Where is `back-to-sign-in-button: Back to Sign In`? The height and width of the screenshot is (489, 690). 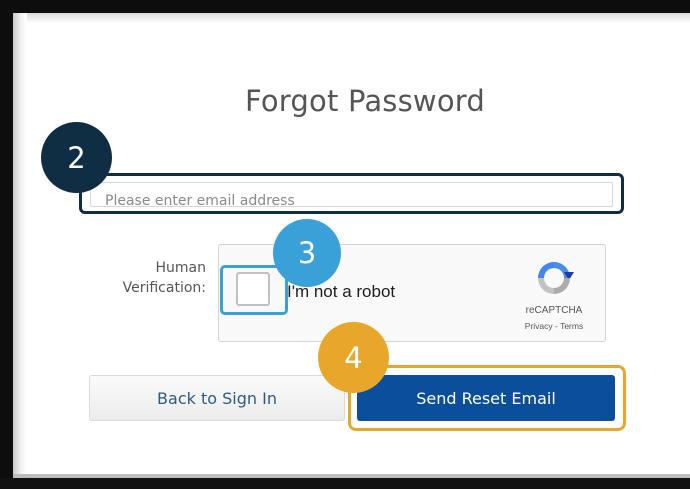
back-to-sign-in-button: Back to Sign In is located at coordinates (217, 398).